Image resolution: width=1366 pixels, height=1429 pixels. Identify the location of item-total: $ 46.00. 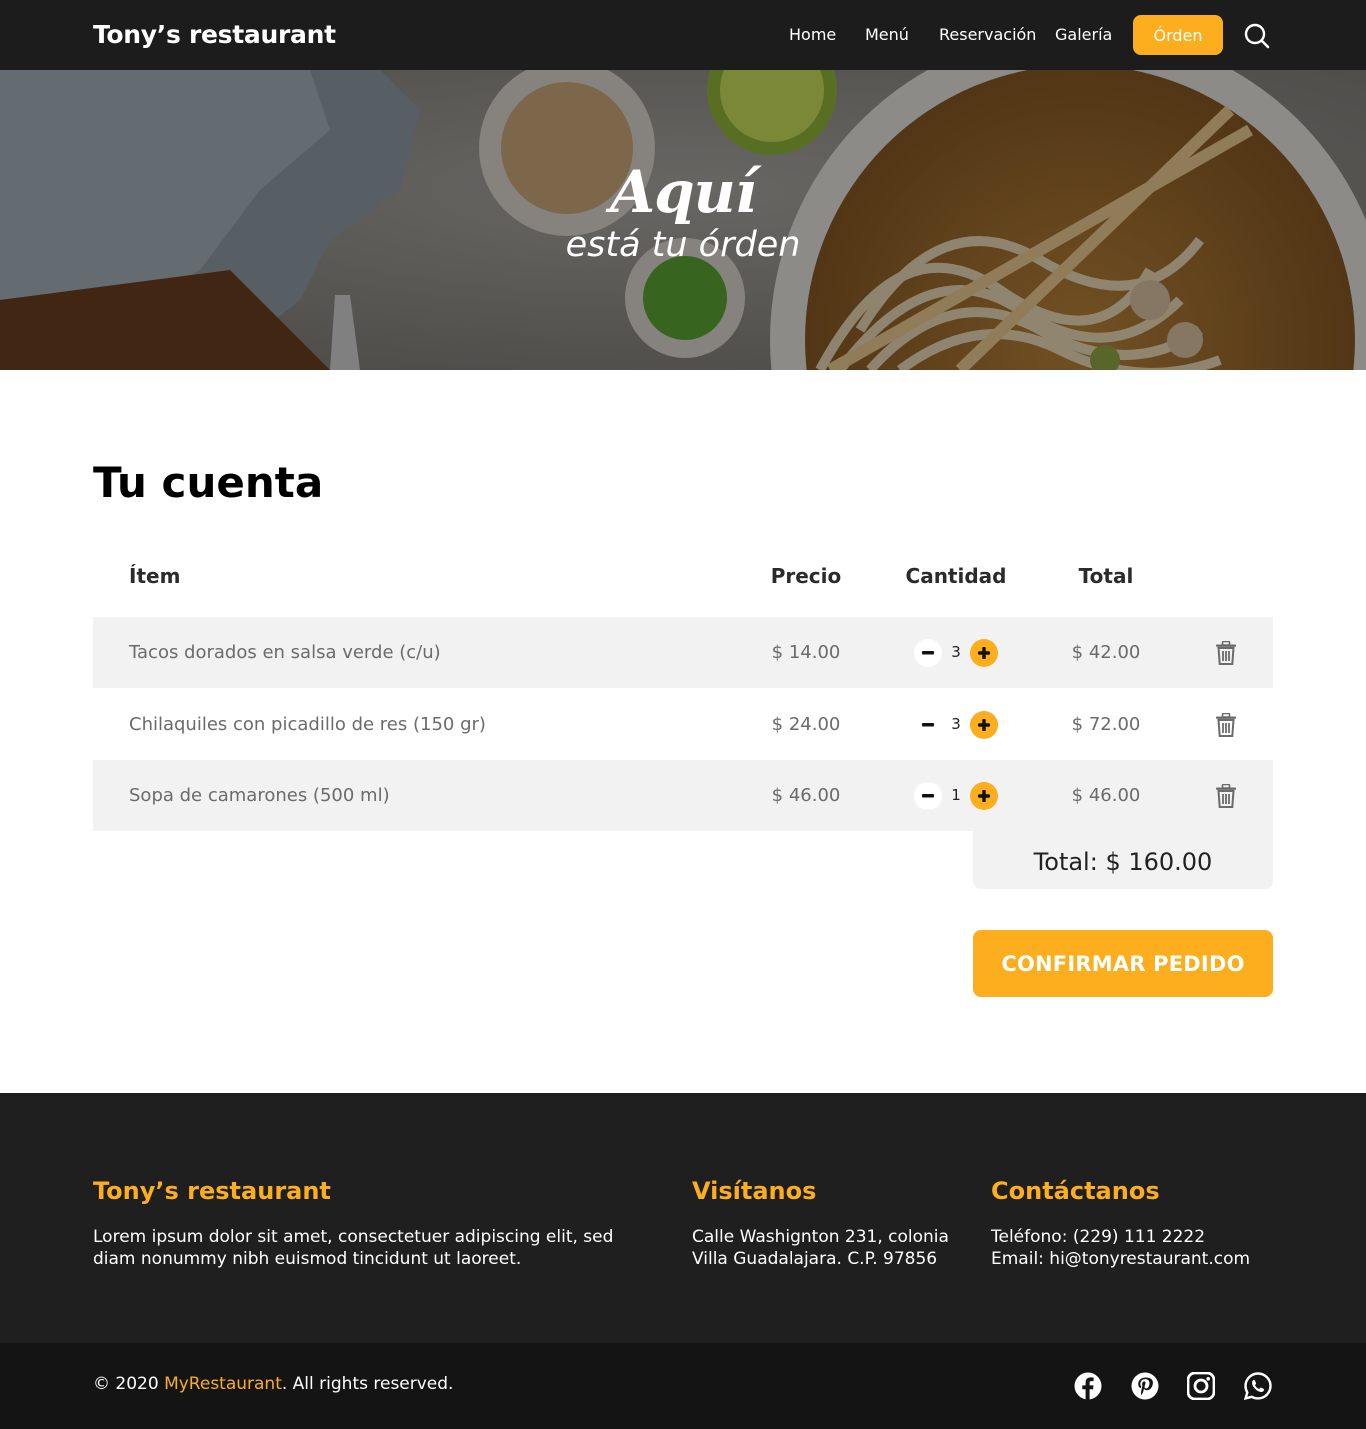
(1106, 795).